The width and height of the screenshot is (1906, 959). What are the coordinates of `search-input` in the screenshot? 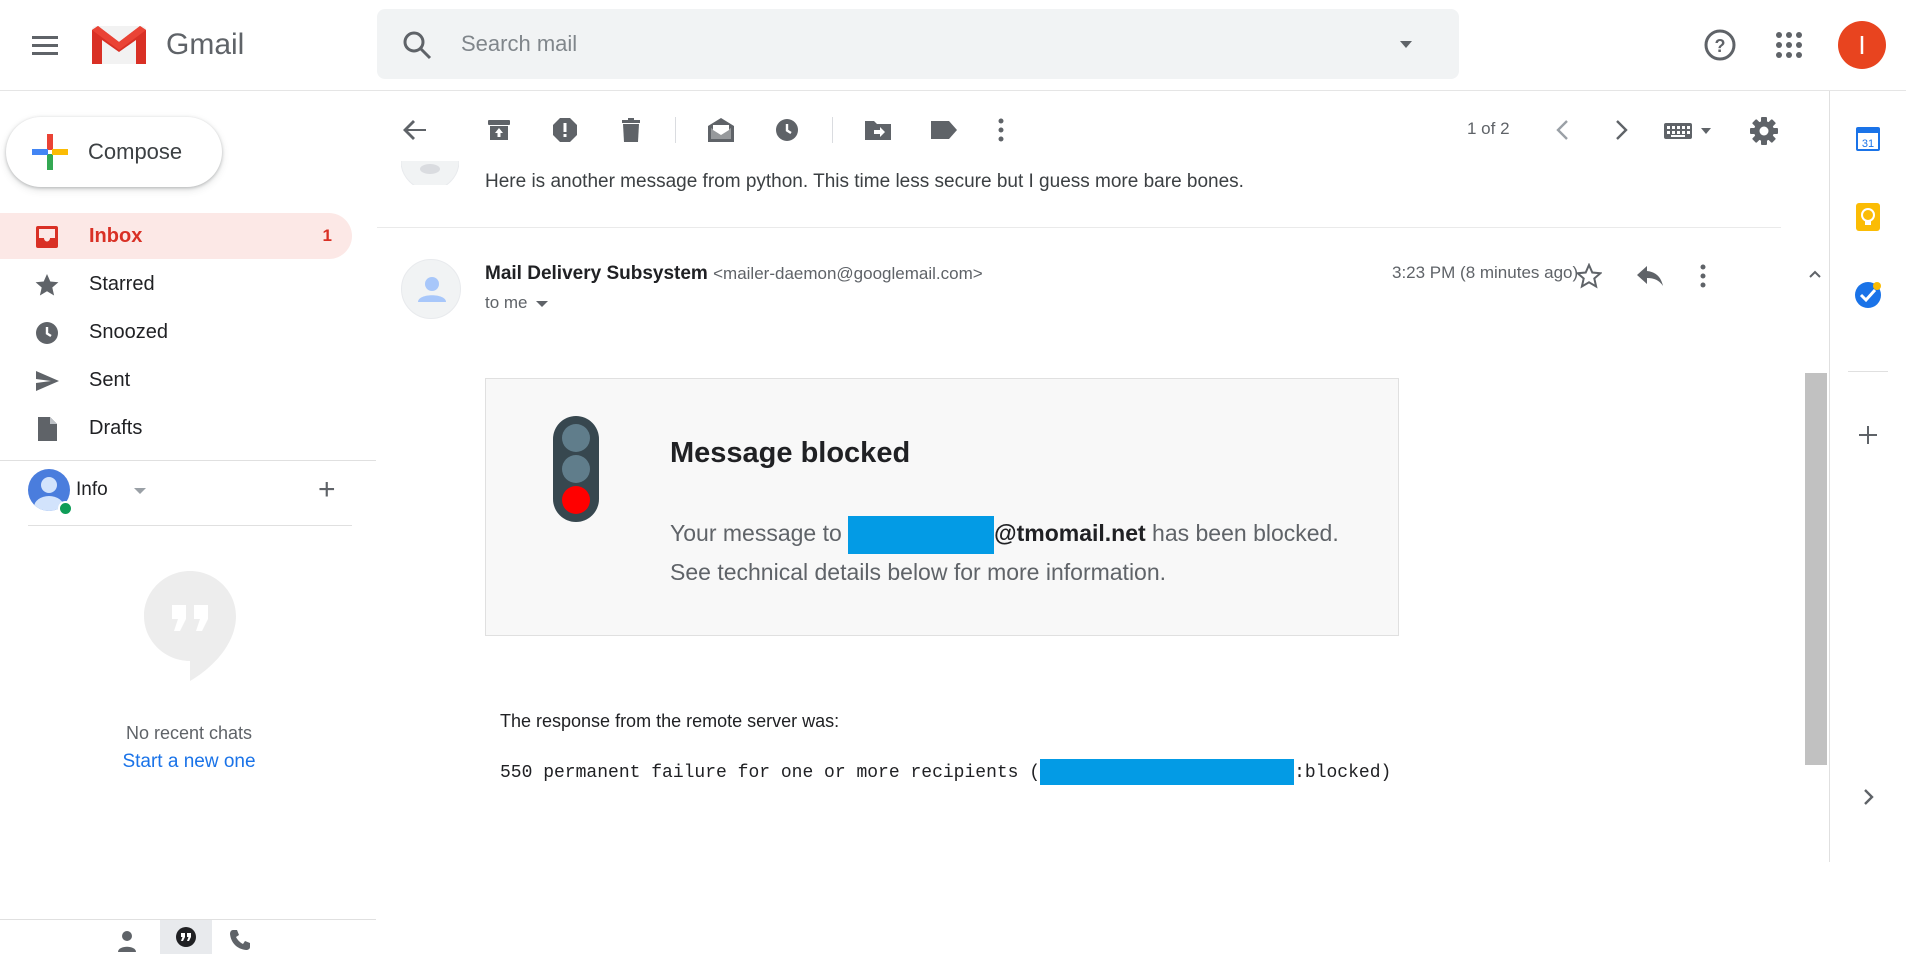 It's located at (911, 44).